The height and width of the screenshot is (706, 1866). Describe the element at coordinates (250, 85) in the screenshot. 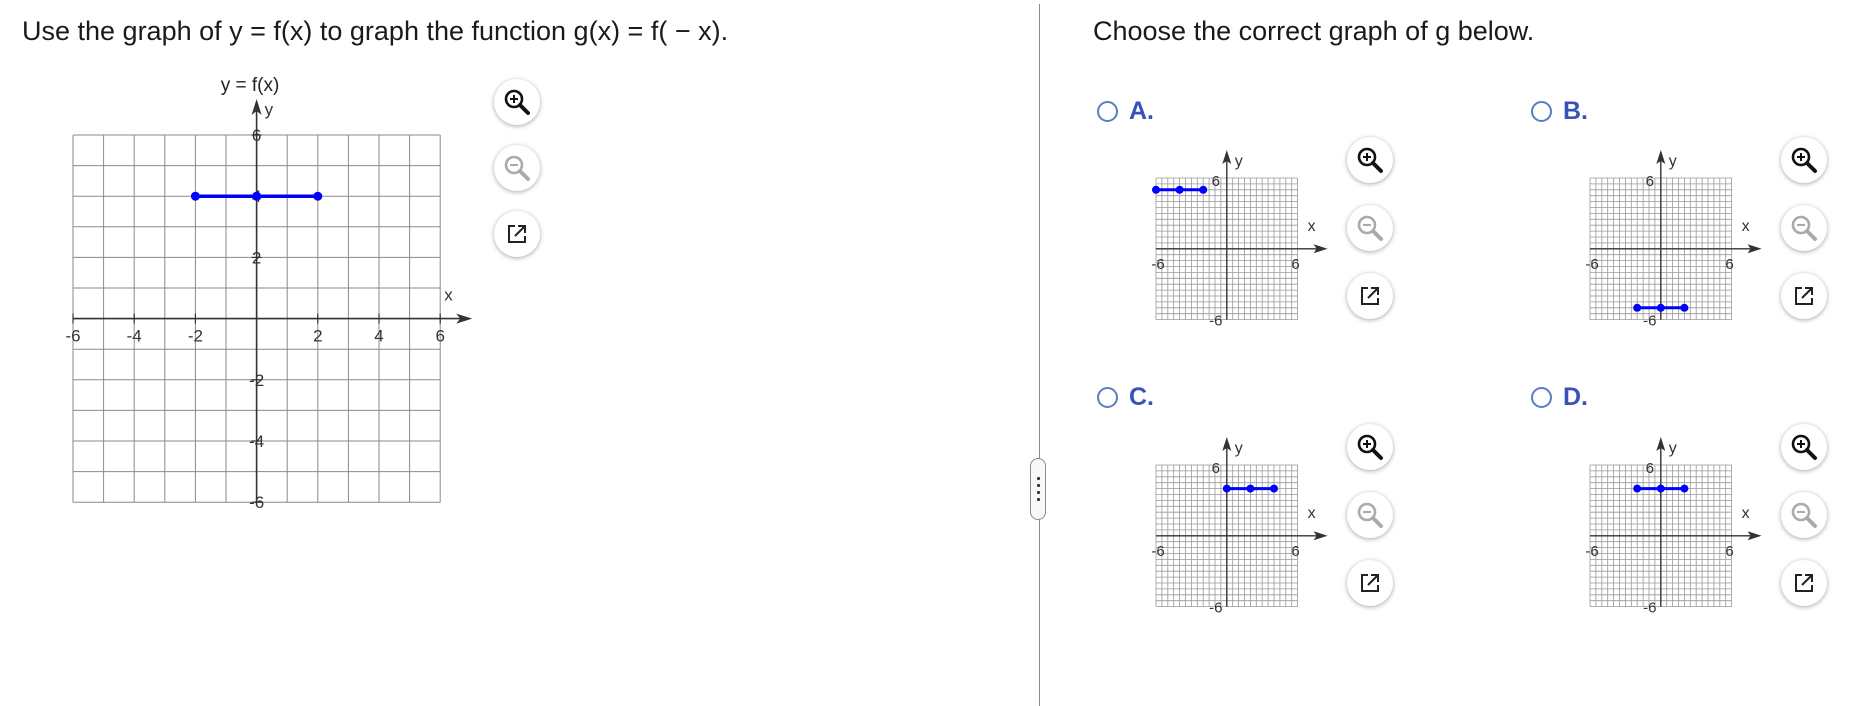

I see `graph-title: y = f(x)` at that location.